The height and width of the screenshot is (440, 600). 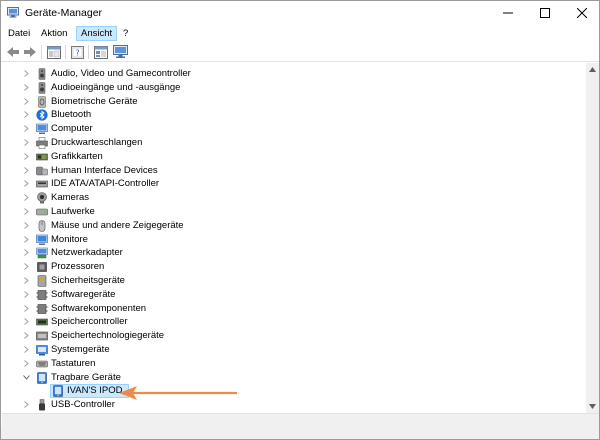 What do you see at coordinates (97, 142) in the screenshot?
I see `tree-item-label: Druckwarteschlangen` at bounding box center [97, 142].